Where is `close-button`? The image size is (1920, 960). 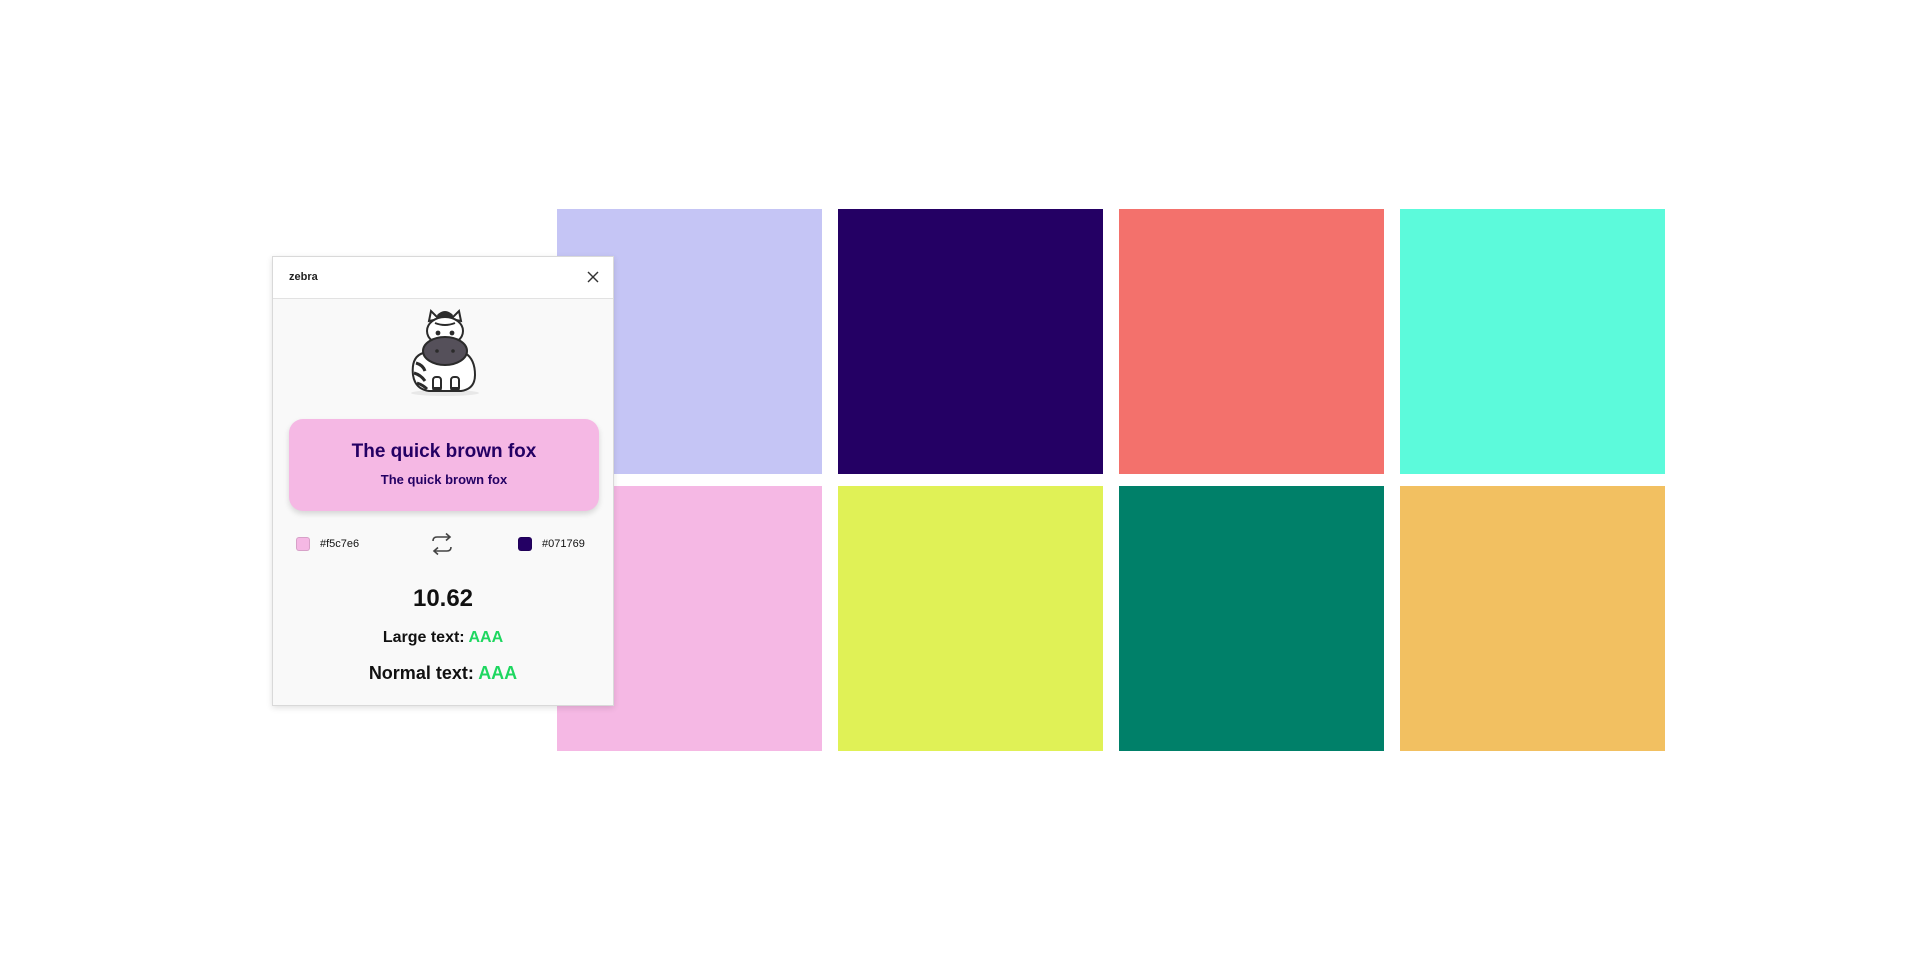 close-button is located at coordinates (593, 277).